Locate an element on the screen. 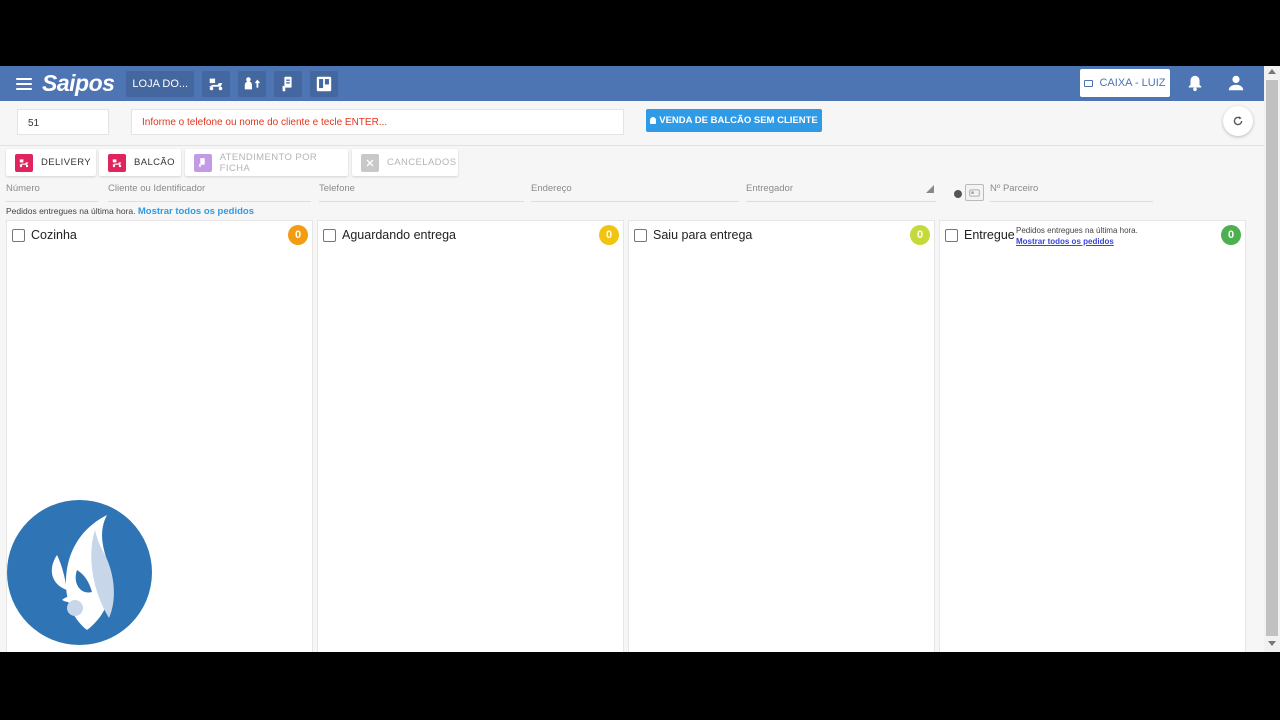 The image size is (1280, 720). column-title: Aguardando entrega is located at coordinates (399, 235).